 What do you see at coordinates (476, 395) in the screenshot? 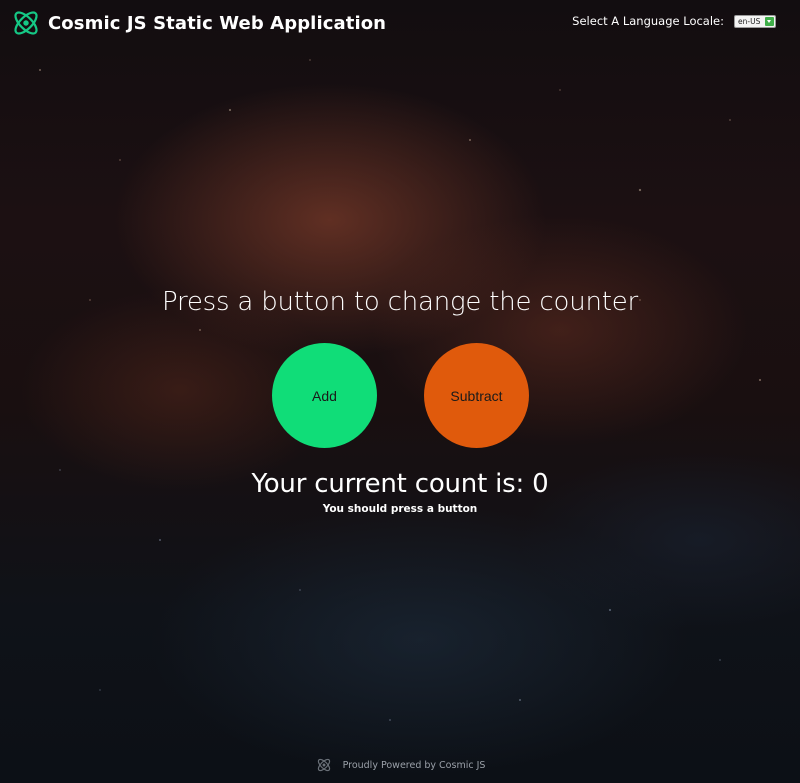
I see `subtract-button: Subtract` at bounding box center [476, 395].